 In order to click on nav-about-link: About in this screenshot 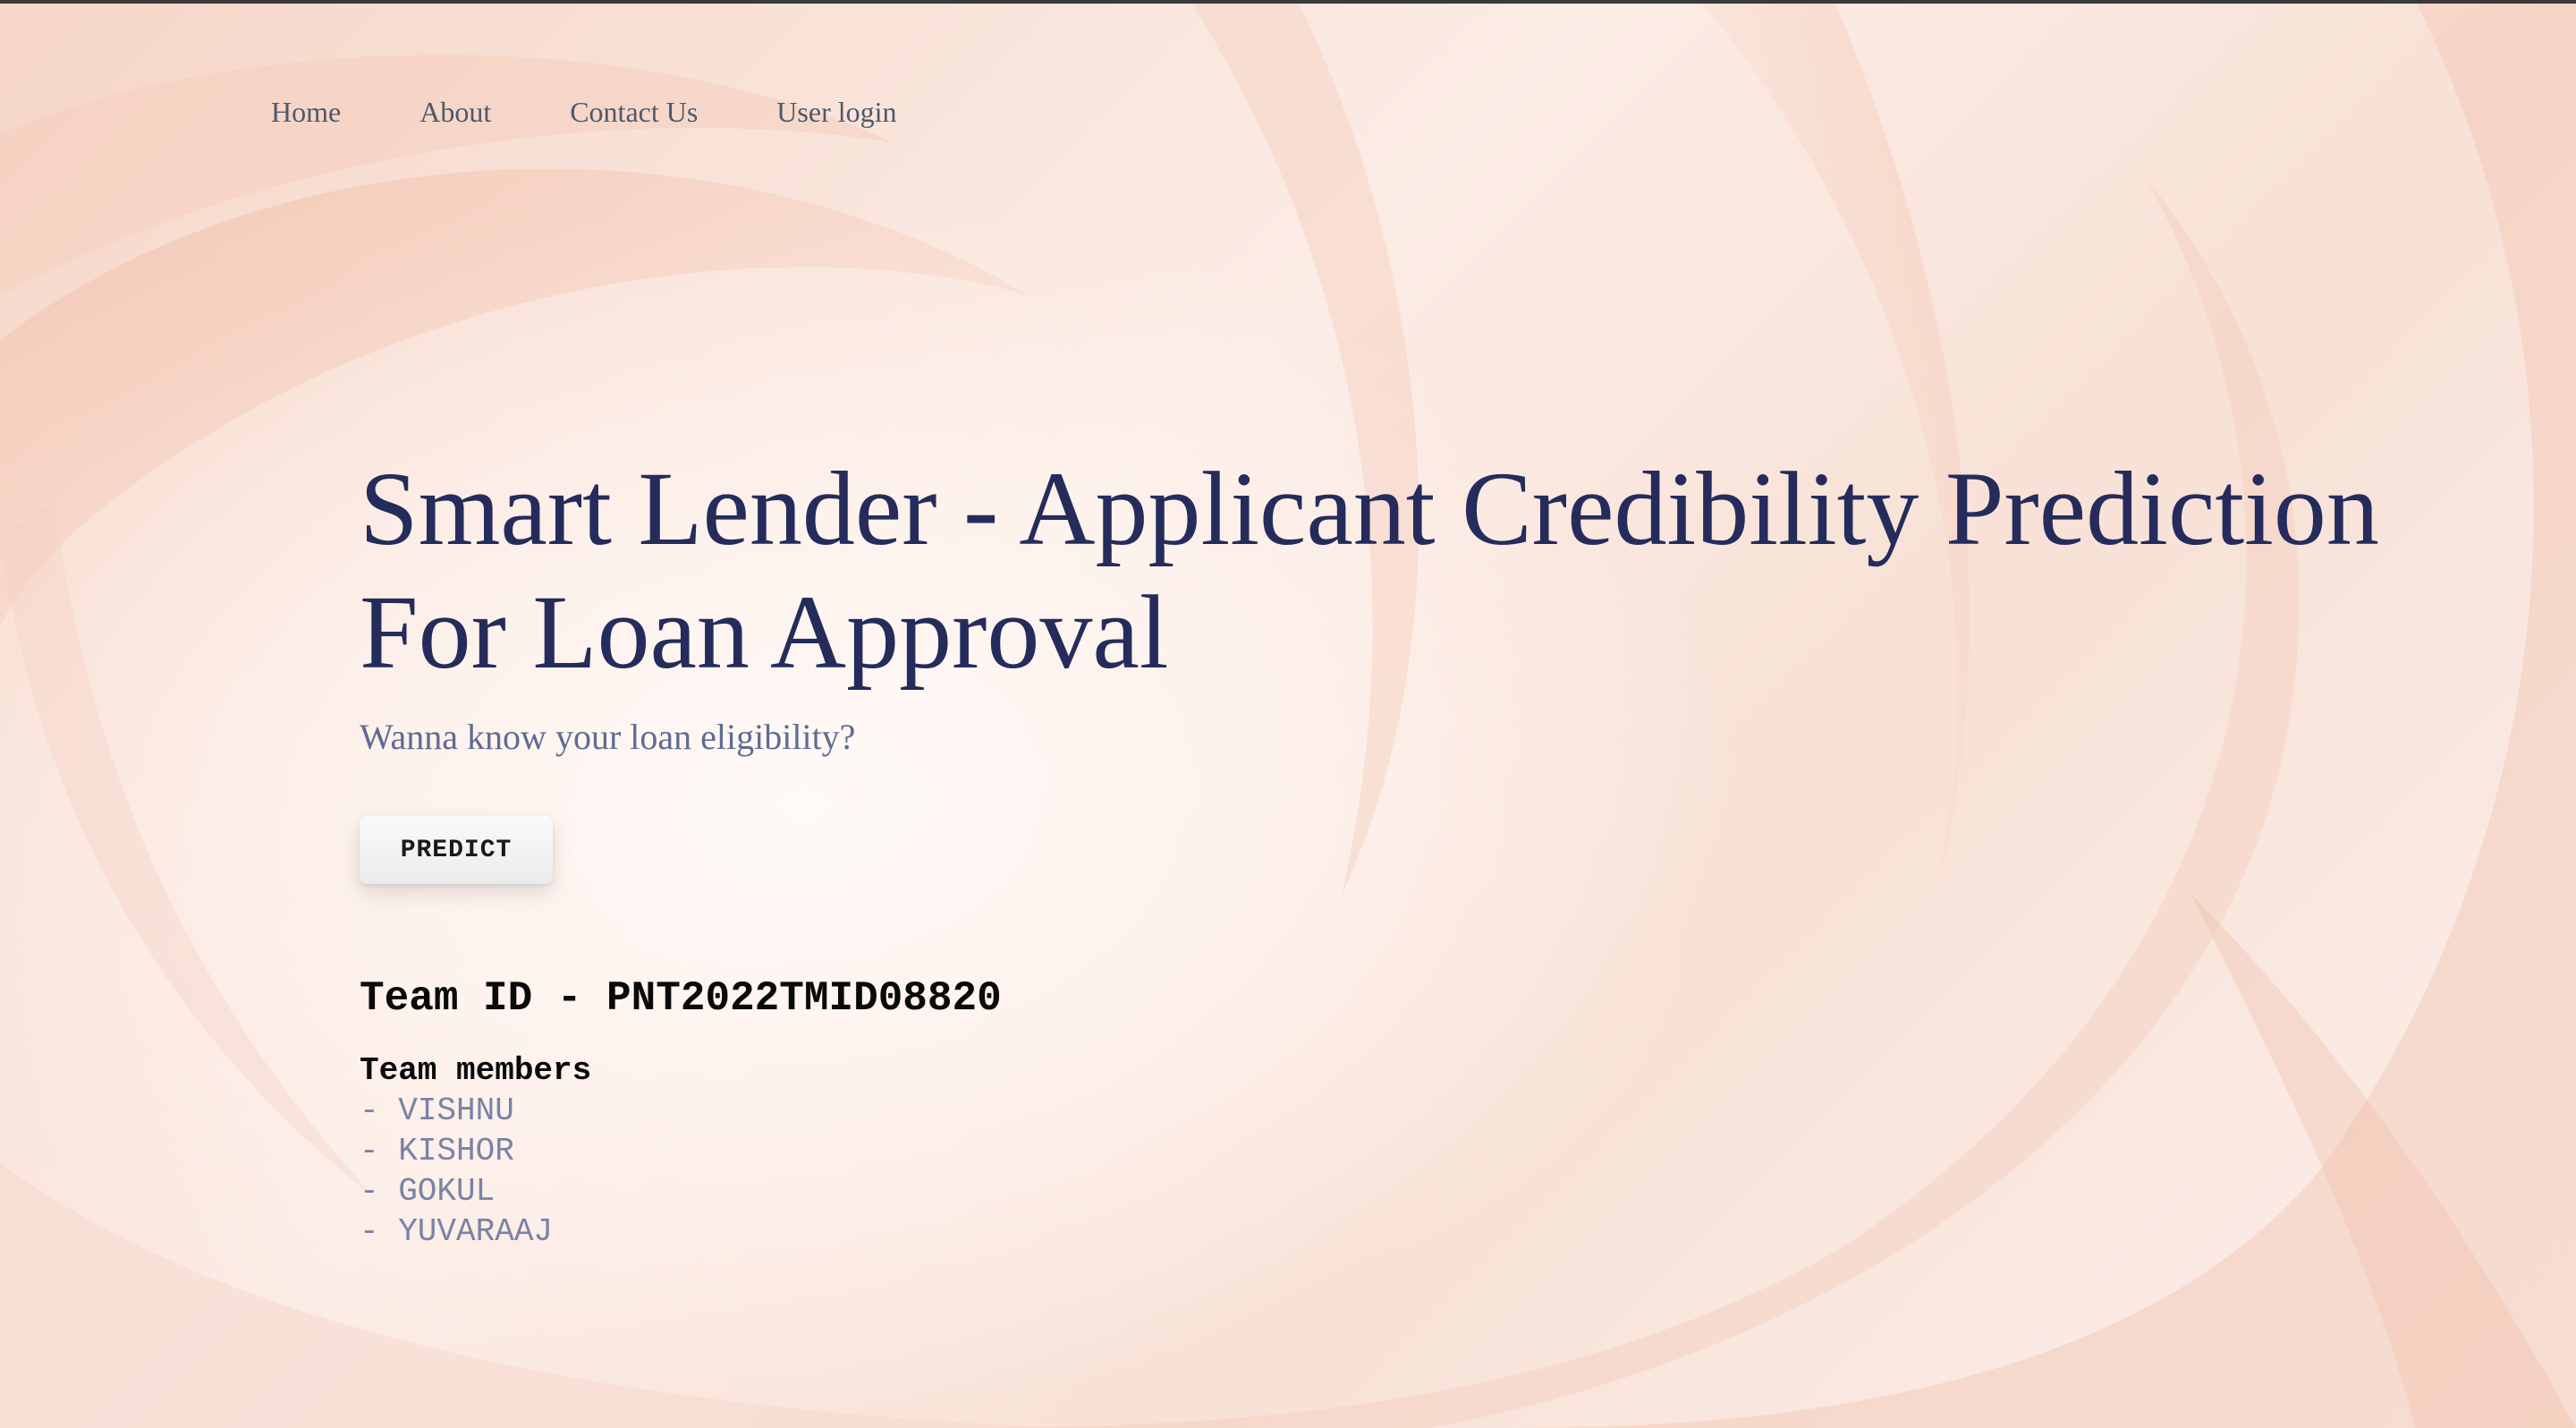, I will do `click(455, 112)`.